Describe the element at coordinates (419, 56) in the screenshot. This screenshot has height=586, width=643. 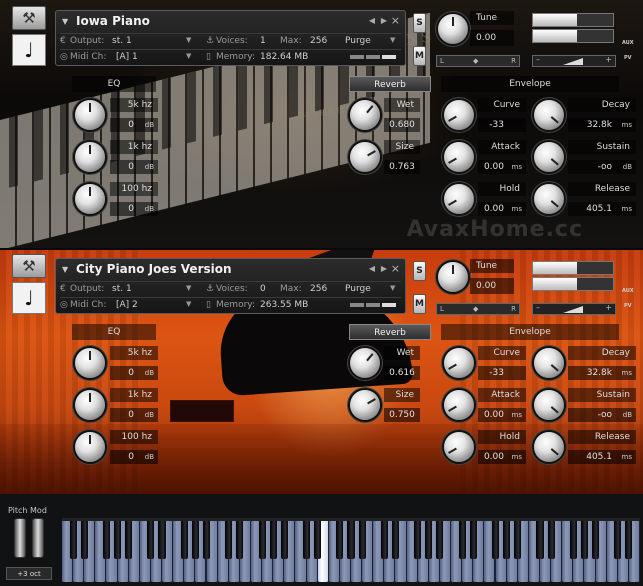
I see `mute-button: M` at that location.